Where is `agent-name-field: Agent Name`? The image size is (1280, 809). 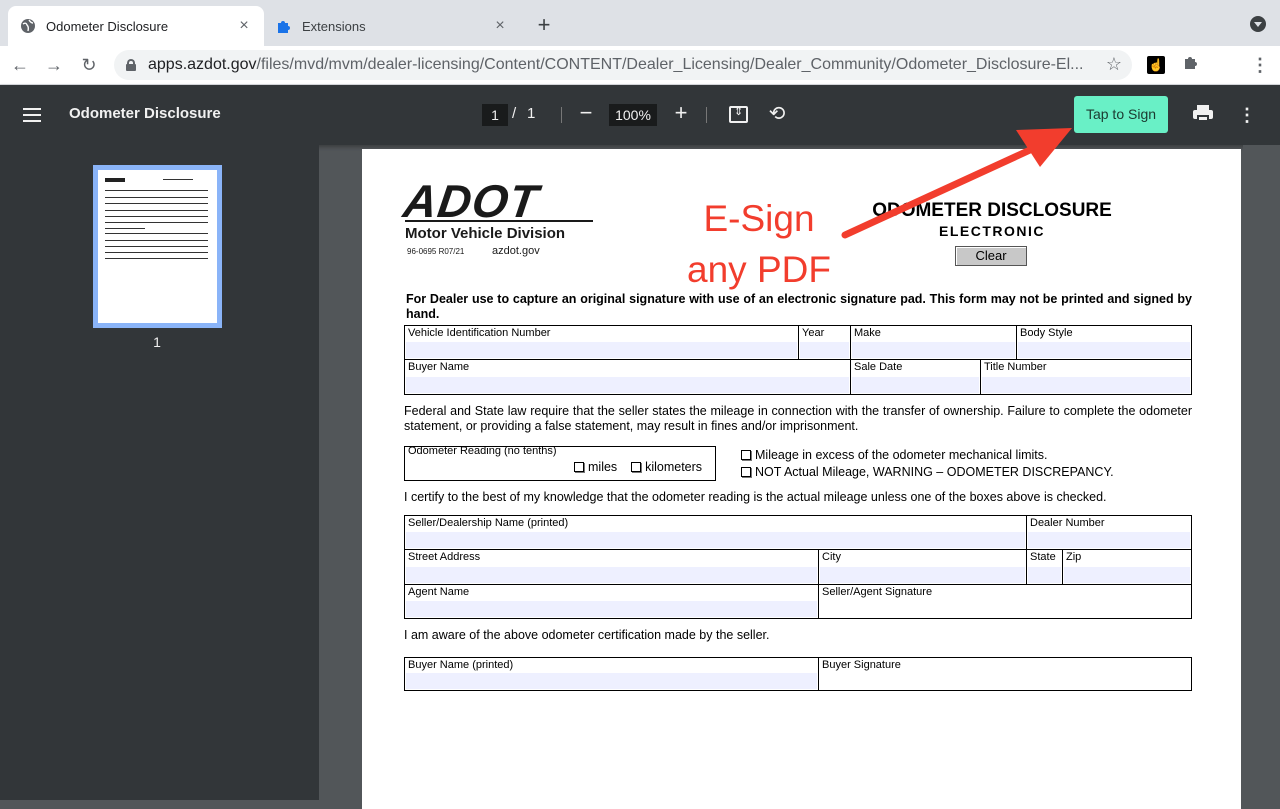 agent-name-field: Agent Name is located at coordinates (612, 601).